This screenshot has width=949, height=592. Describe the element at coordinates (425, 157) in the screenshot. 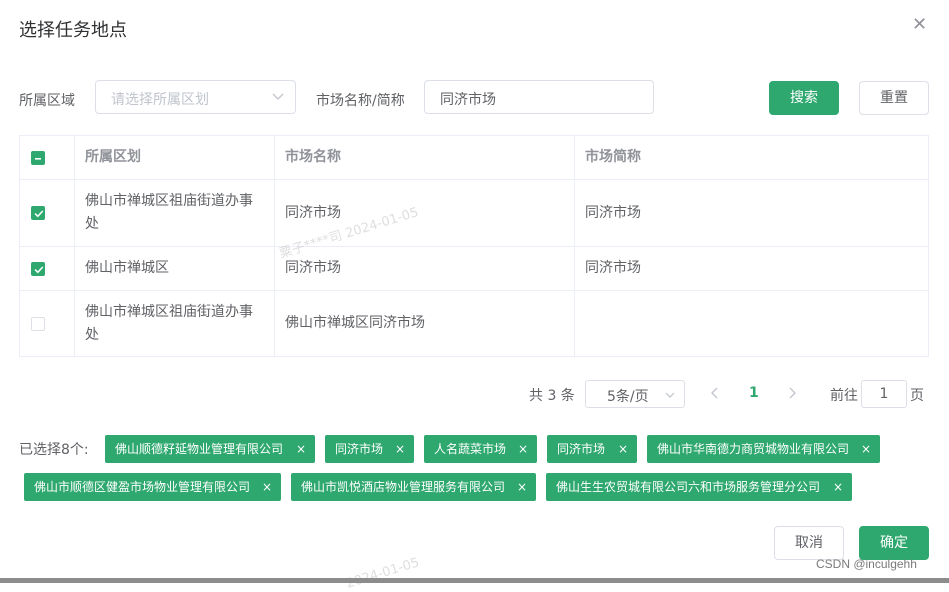

I see `header-name: 市场名称` at that location.